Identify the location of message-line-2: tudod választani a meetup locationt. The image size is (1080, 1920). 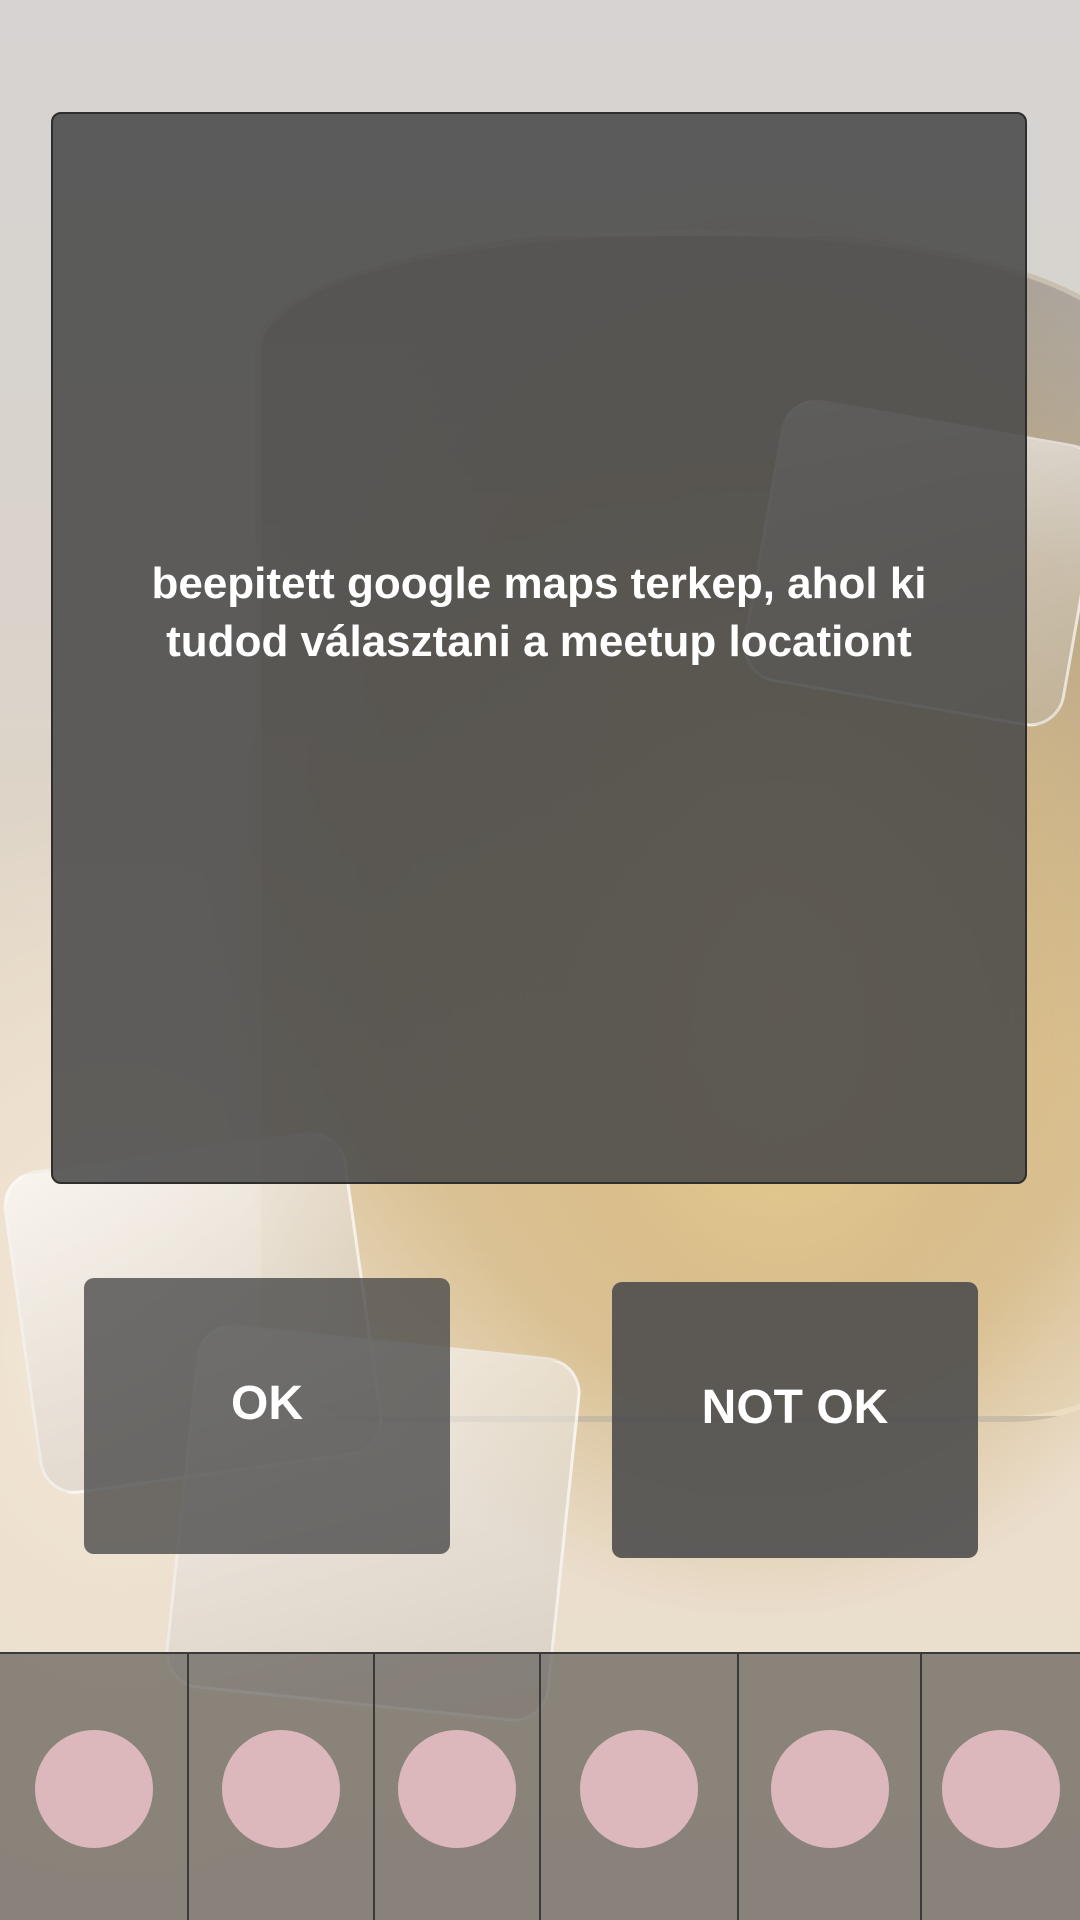
(539, 641).